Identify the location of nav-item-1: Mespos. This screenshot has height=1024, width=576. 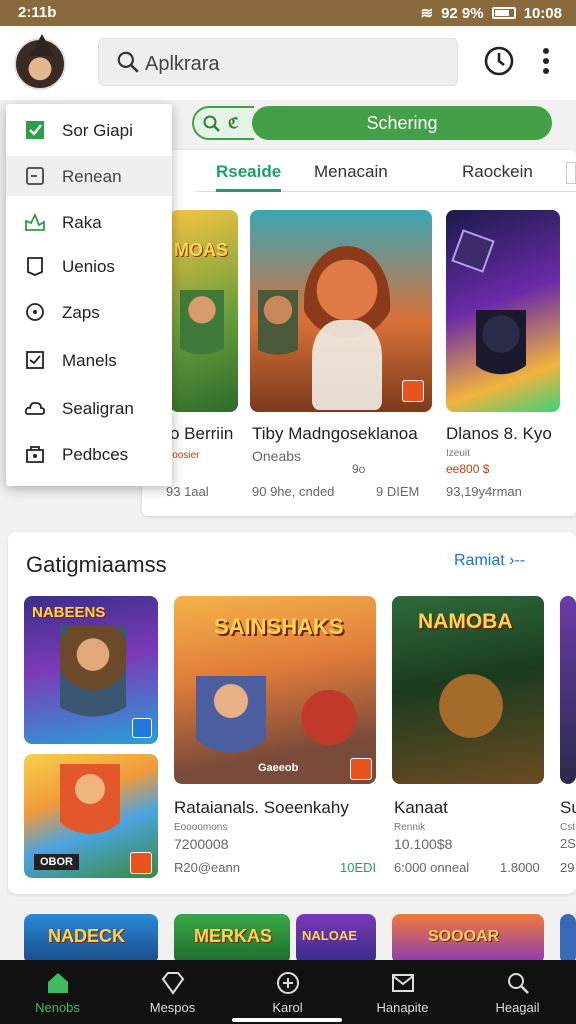
(172, 992).